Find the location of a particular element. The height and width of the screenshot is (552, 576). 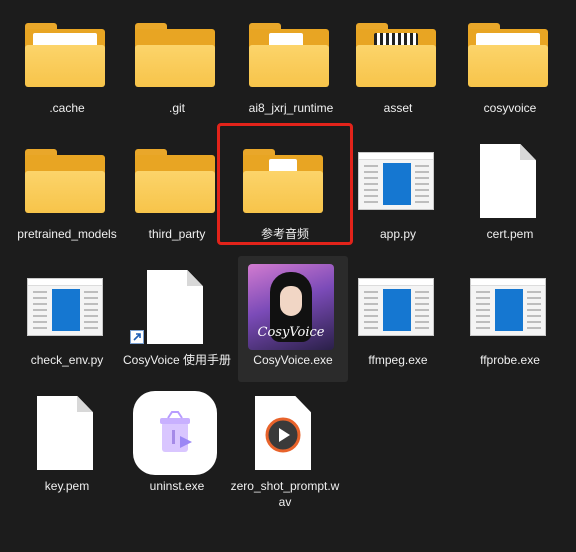

file-name: check_env.py is located at coordinates (67, 360).